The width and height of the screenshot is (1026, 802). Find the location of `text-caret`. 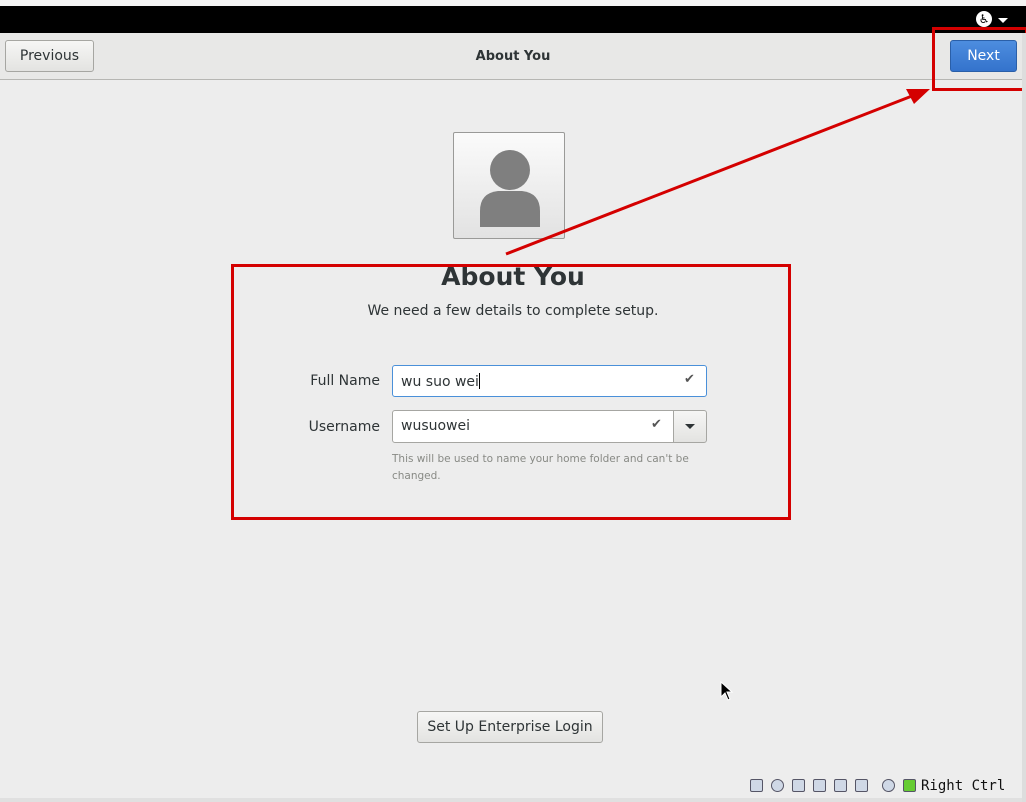

text-caret is located at coordinates (479, 381).